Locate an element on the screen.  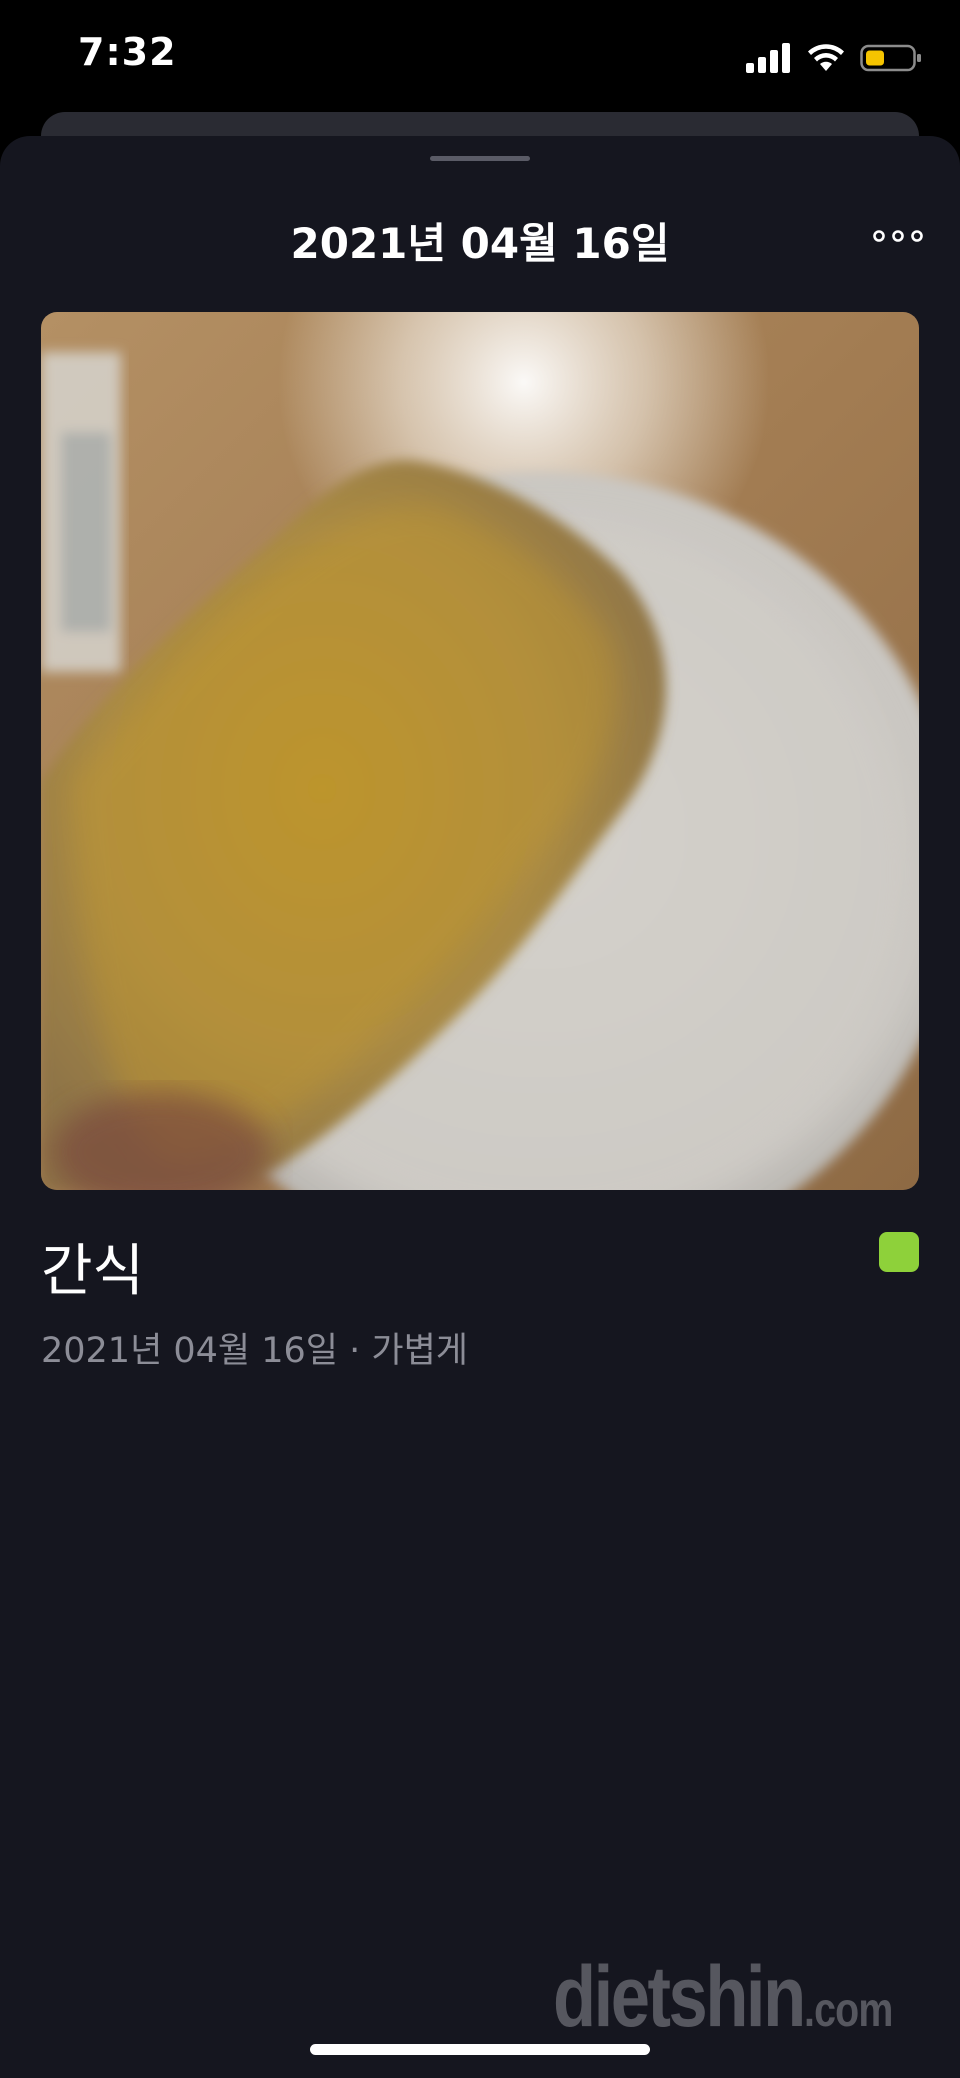
status-icons is located at coordinates (834, 58).